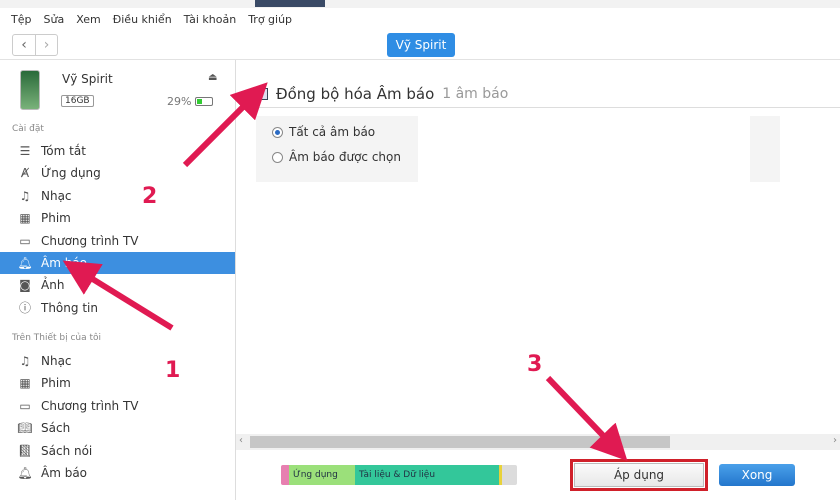 The width and height of the screenshot is (840, 500). What do you see at coordinates (67, 450) in the screenshot?
I see `sidebar-item-label: Sách nói` at bounding box center [67, 450].